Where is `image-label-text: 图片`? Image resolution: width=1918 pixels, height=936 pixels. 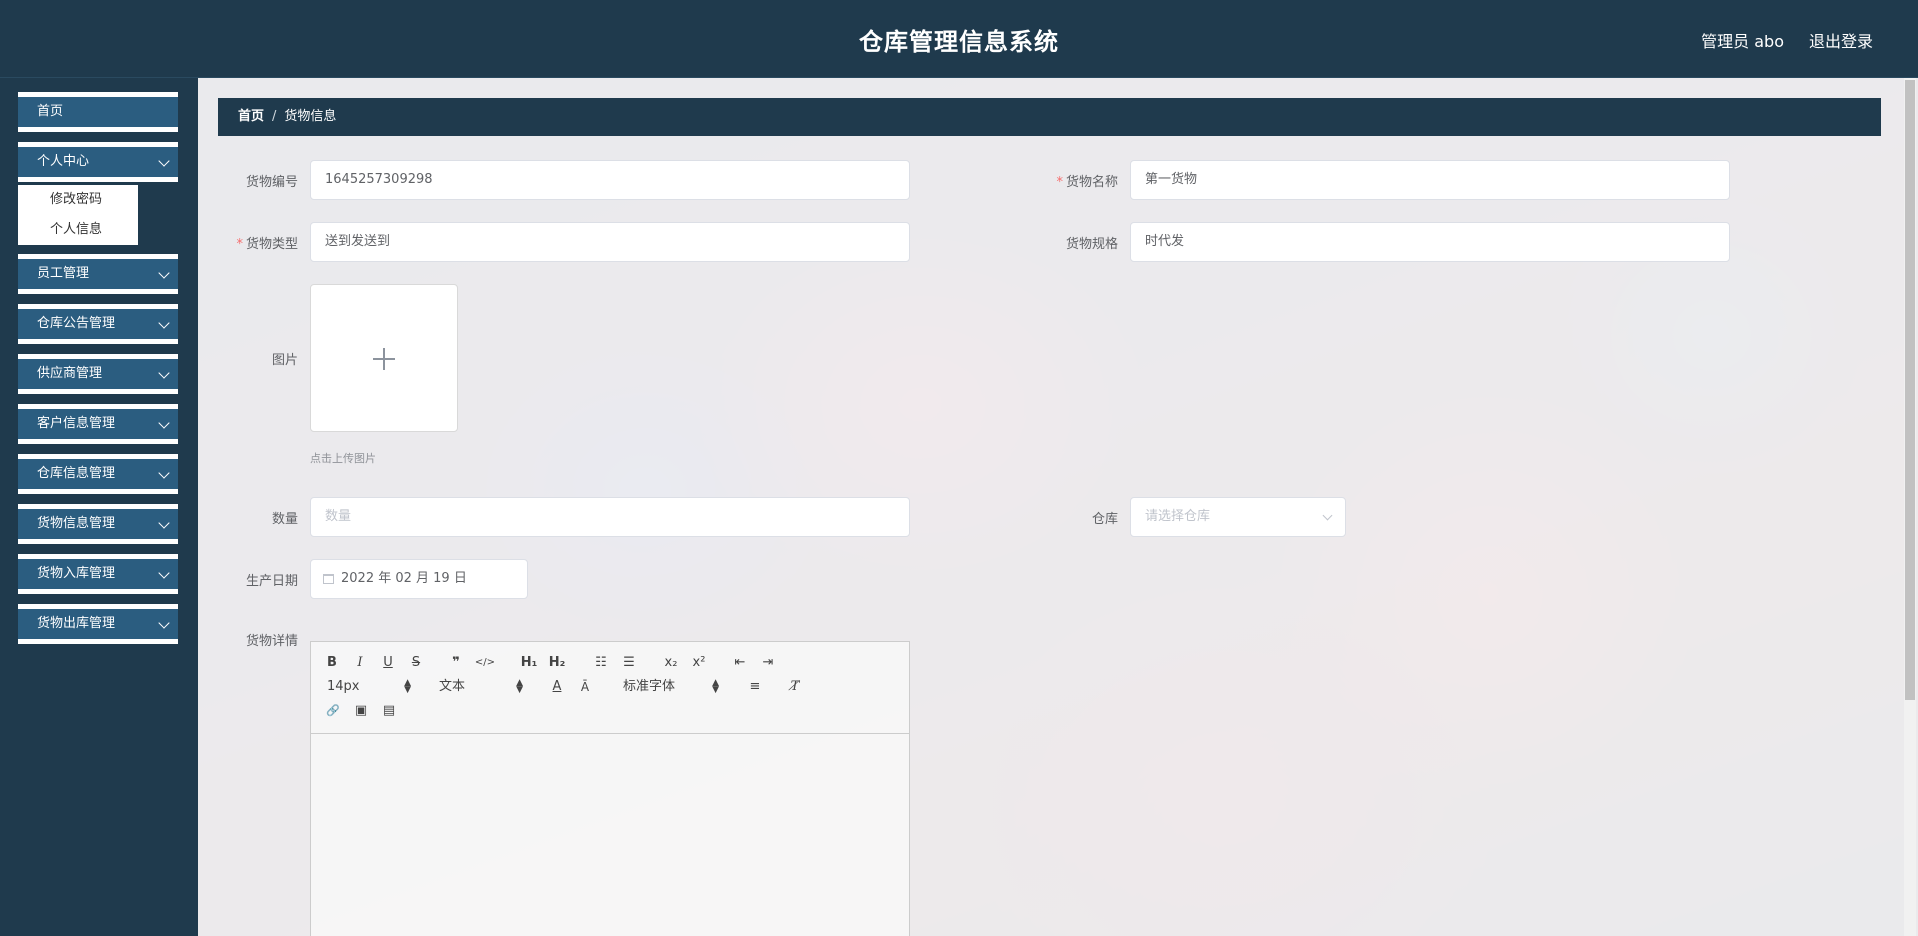 image-label-text: 图片 is located at coordinates (284, 360).